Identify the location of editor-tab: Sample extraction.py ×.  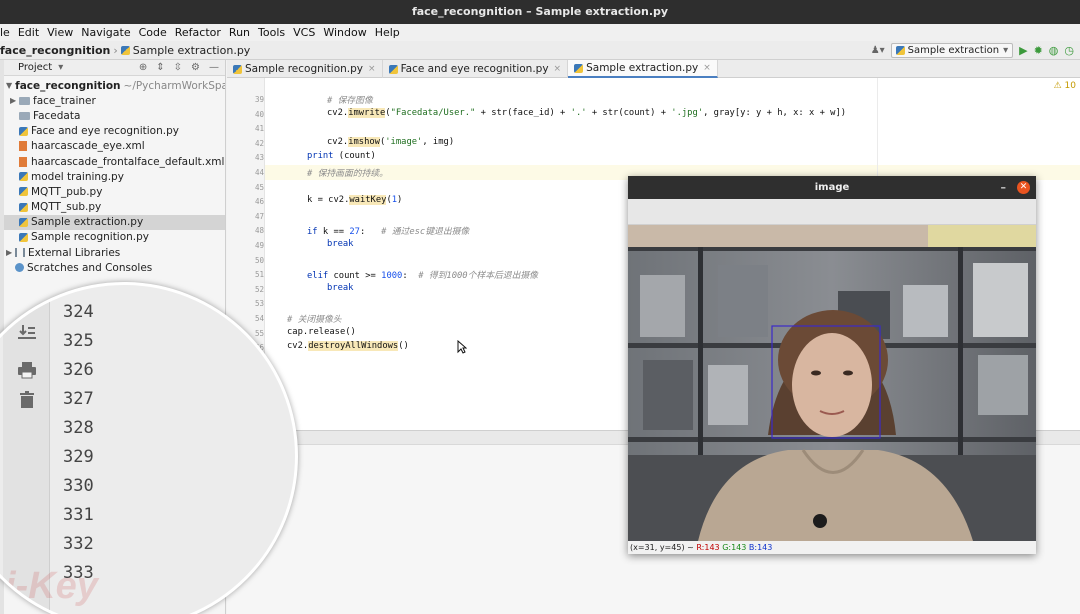
(643, 69).